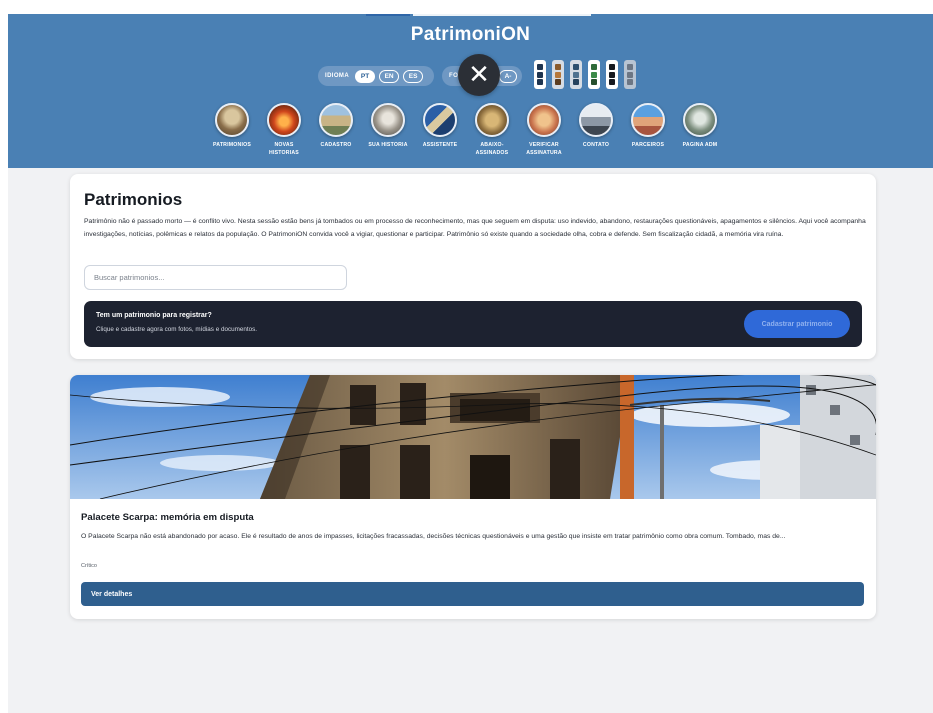  What do you see at coordinates (336, 120) in the screenshot?
I see `register-building-icon` at bounding box center [336, 120].